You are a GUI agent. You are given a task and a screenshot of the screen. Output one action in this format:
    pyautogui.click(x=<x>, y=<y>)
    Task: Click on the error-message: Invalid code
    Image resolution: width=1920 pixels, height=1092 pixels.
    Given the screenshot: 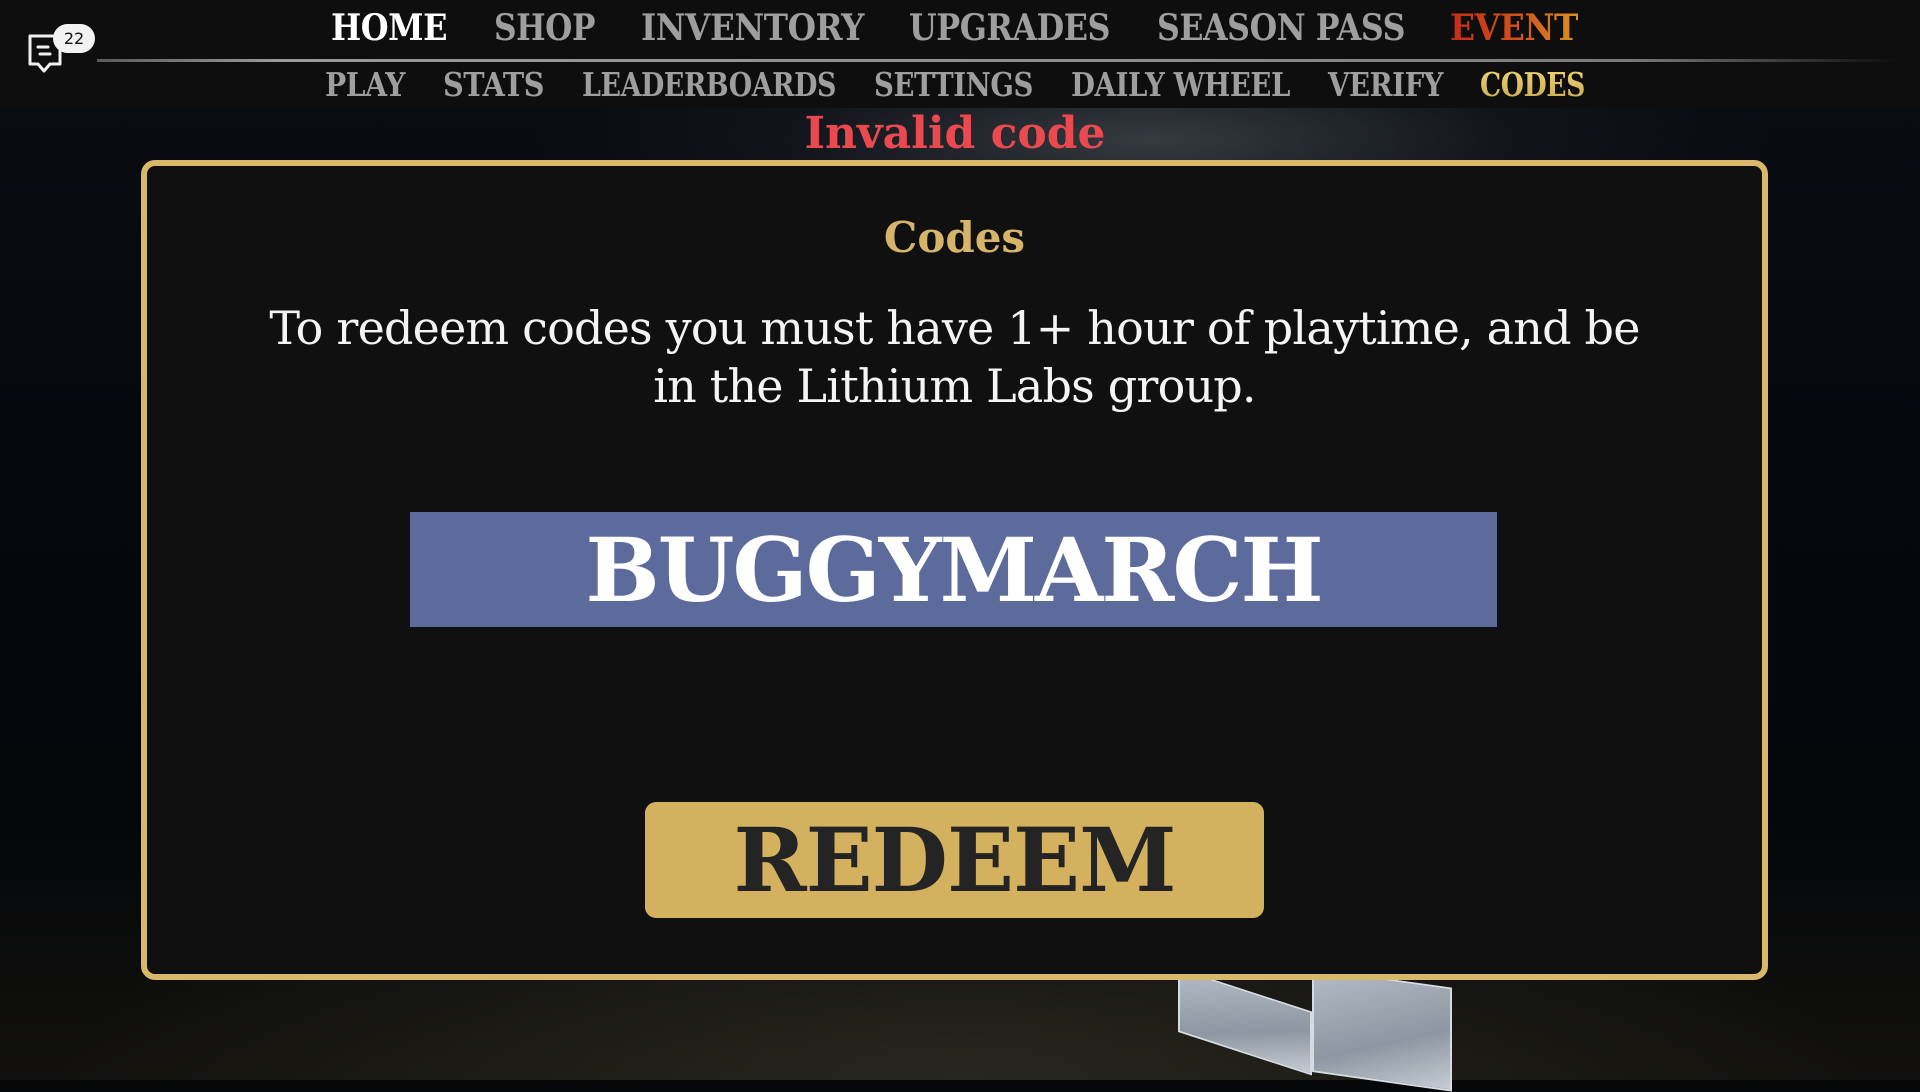 What is the action you would take?
    pyautogui.click(x=955, y=133)
    